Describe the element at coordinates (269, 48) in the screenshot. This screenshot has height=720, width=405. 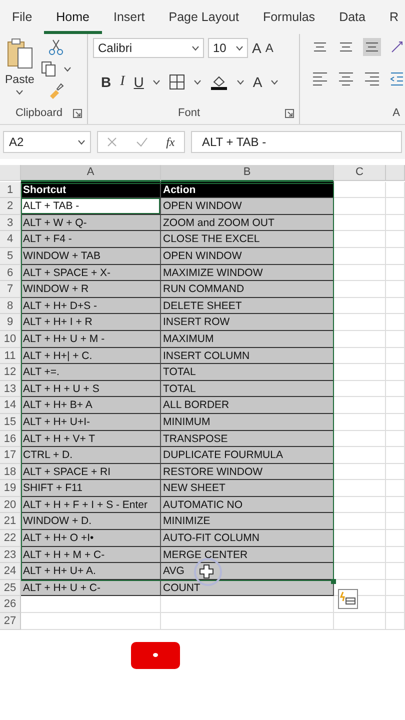
I see `shrink-font-button: A` at that location.